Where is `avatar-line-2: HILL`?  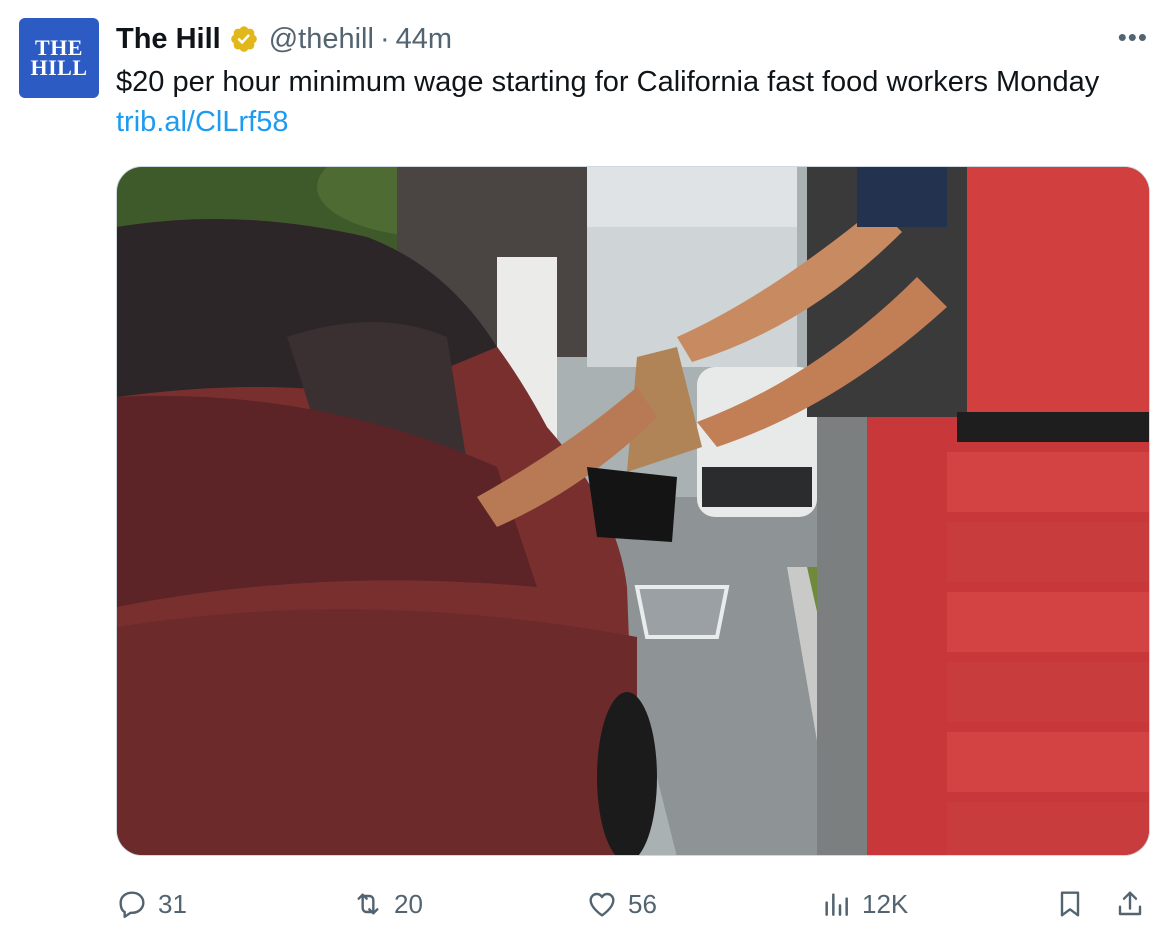
avatar-line-2: HILL is located at coordinates (59, 67).